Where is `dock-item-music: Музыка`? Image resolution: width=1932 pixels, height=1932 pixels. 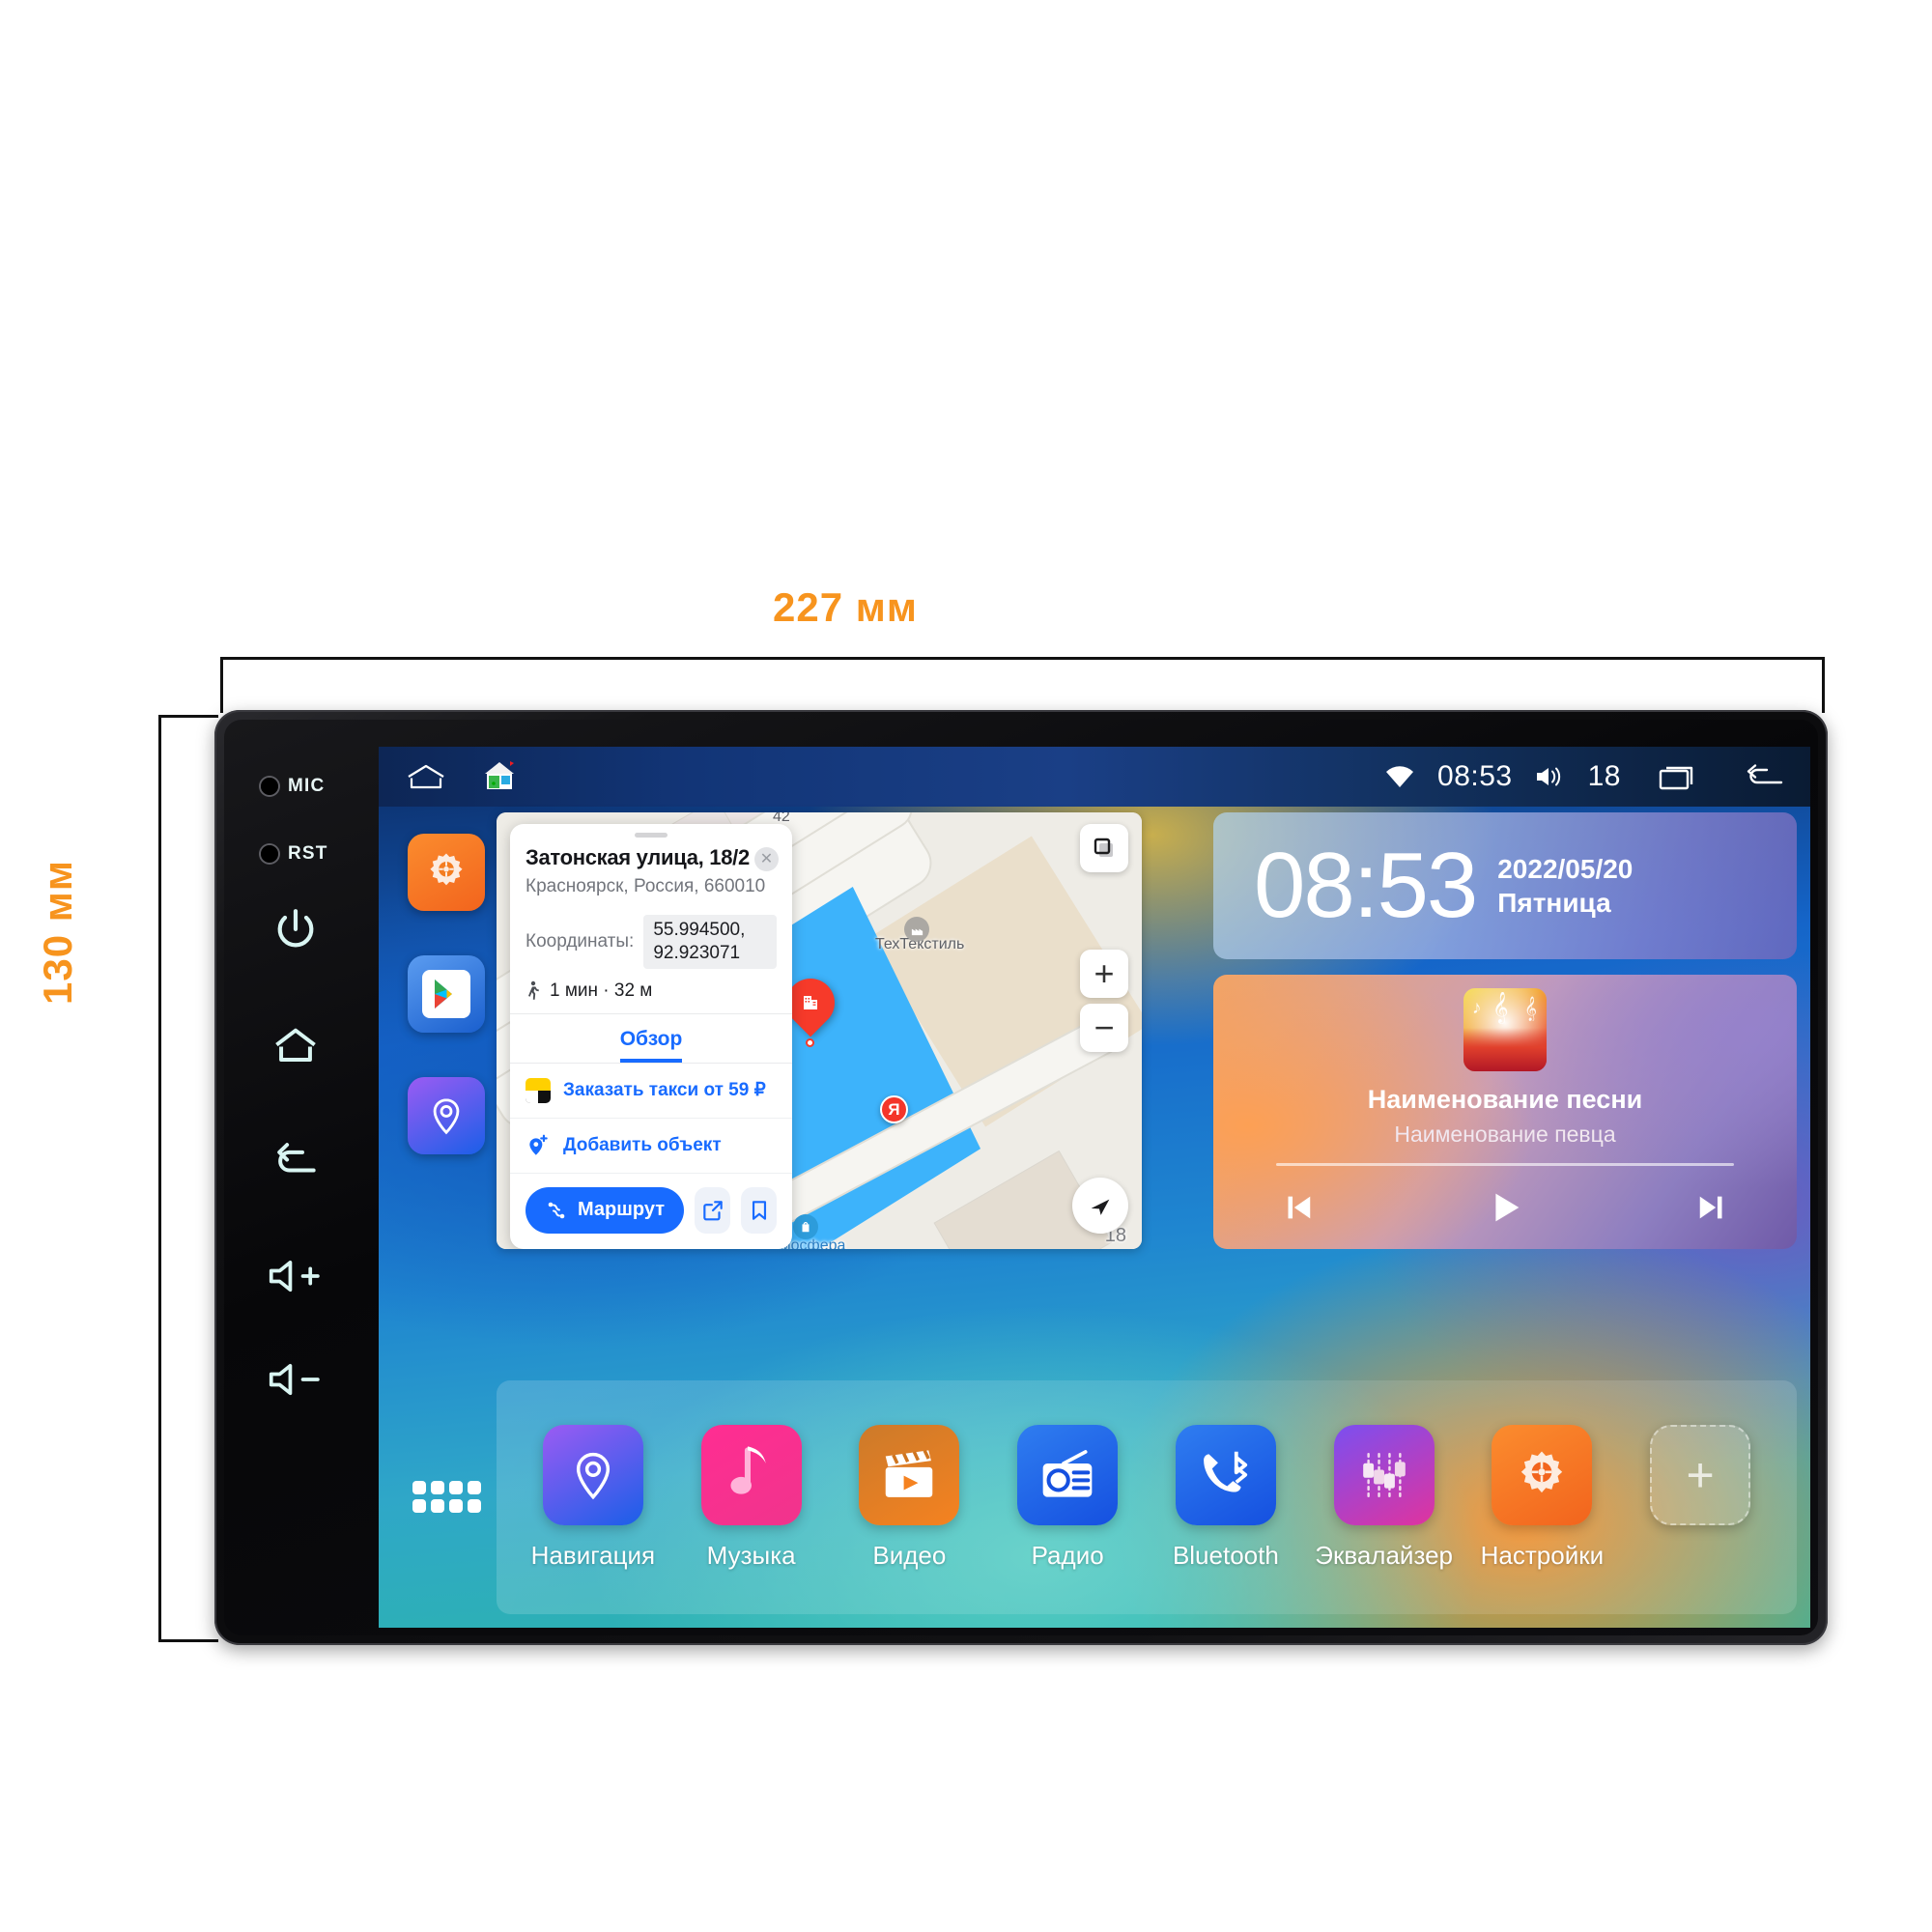
dock-item-music: Музыка is located at coordinates (751, 1497).